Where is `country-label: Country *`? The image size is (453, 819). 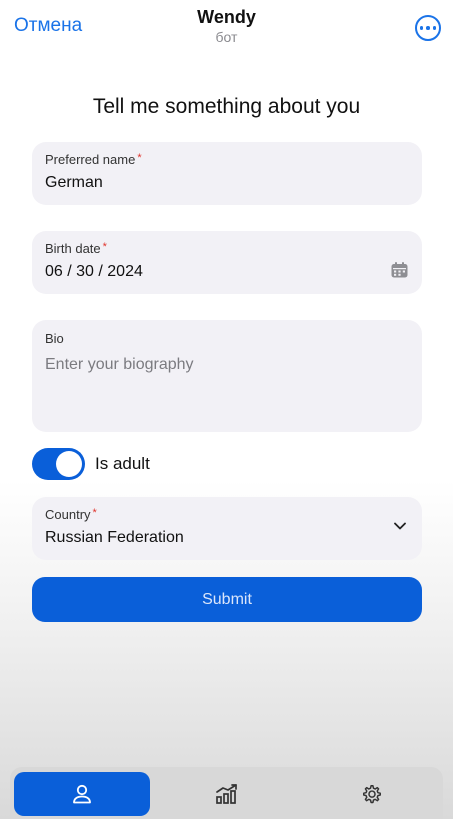
country-label: Country * is located at coordinates (71, 514).